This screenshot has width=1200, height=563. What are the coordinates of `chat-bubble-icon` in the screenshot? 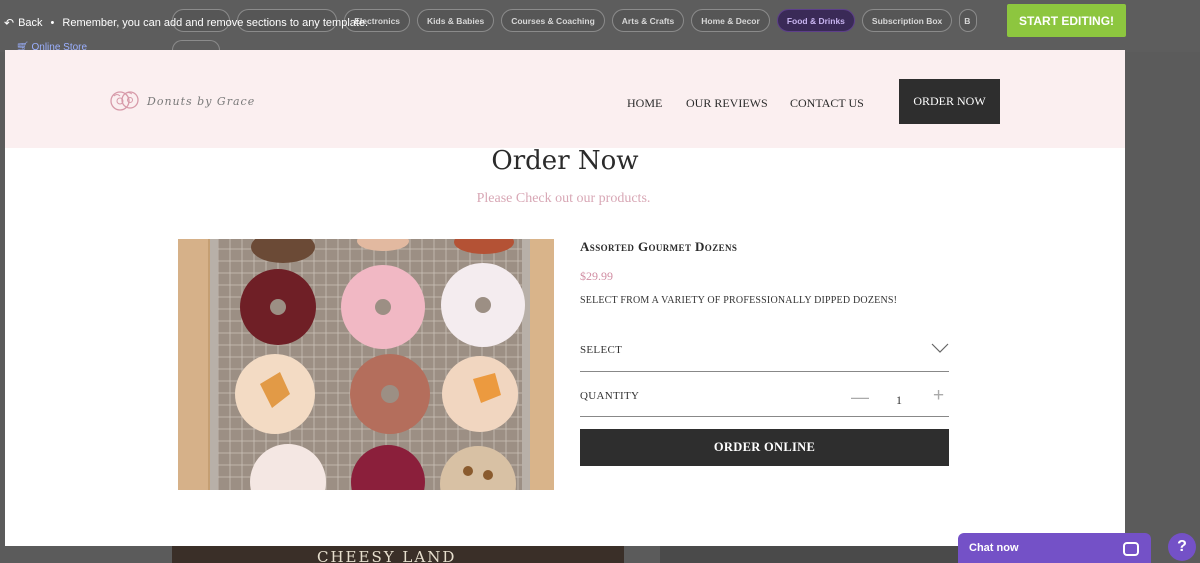 It's located at (1131, 549).